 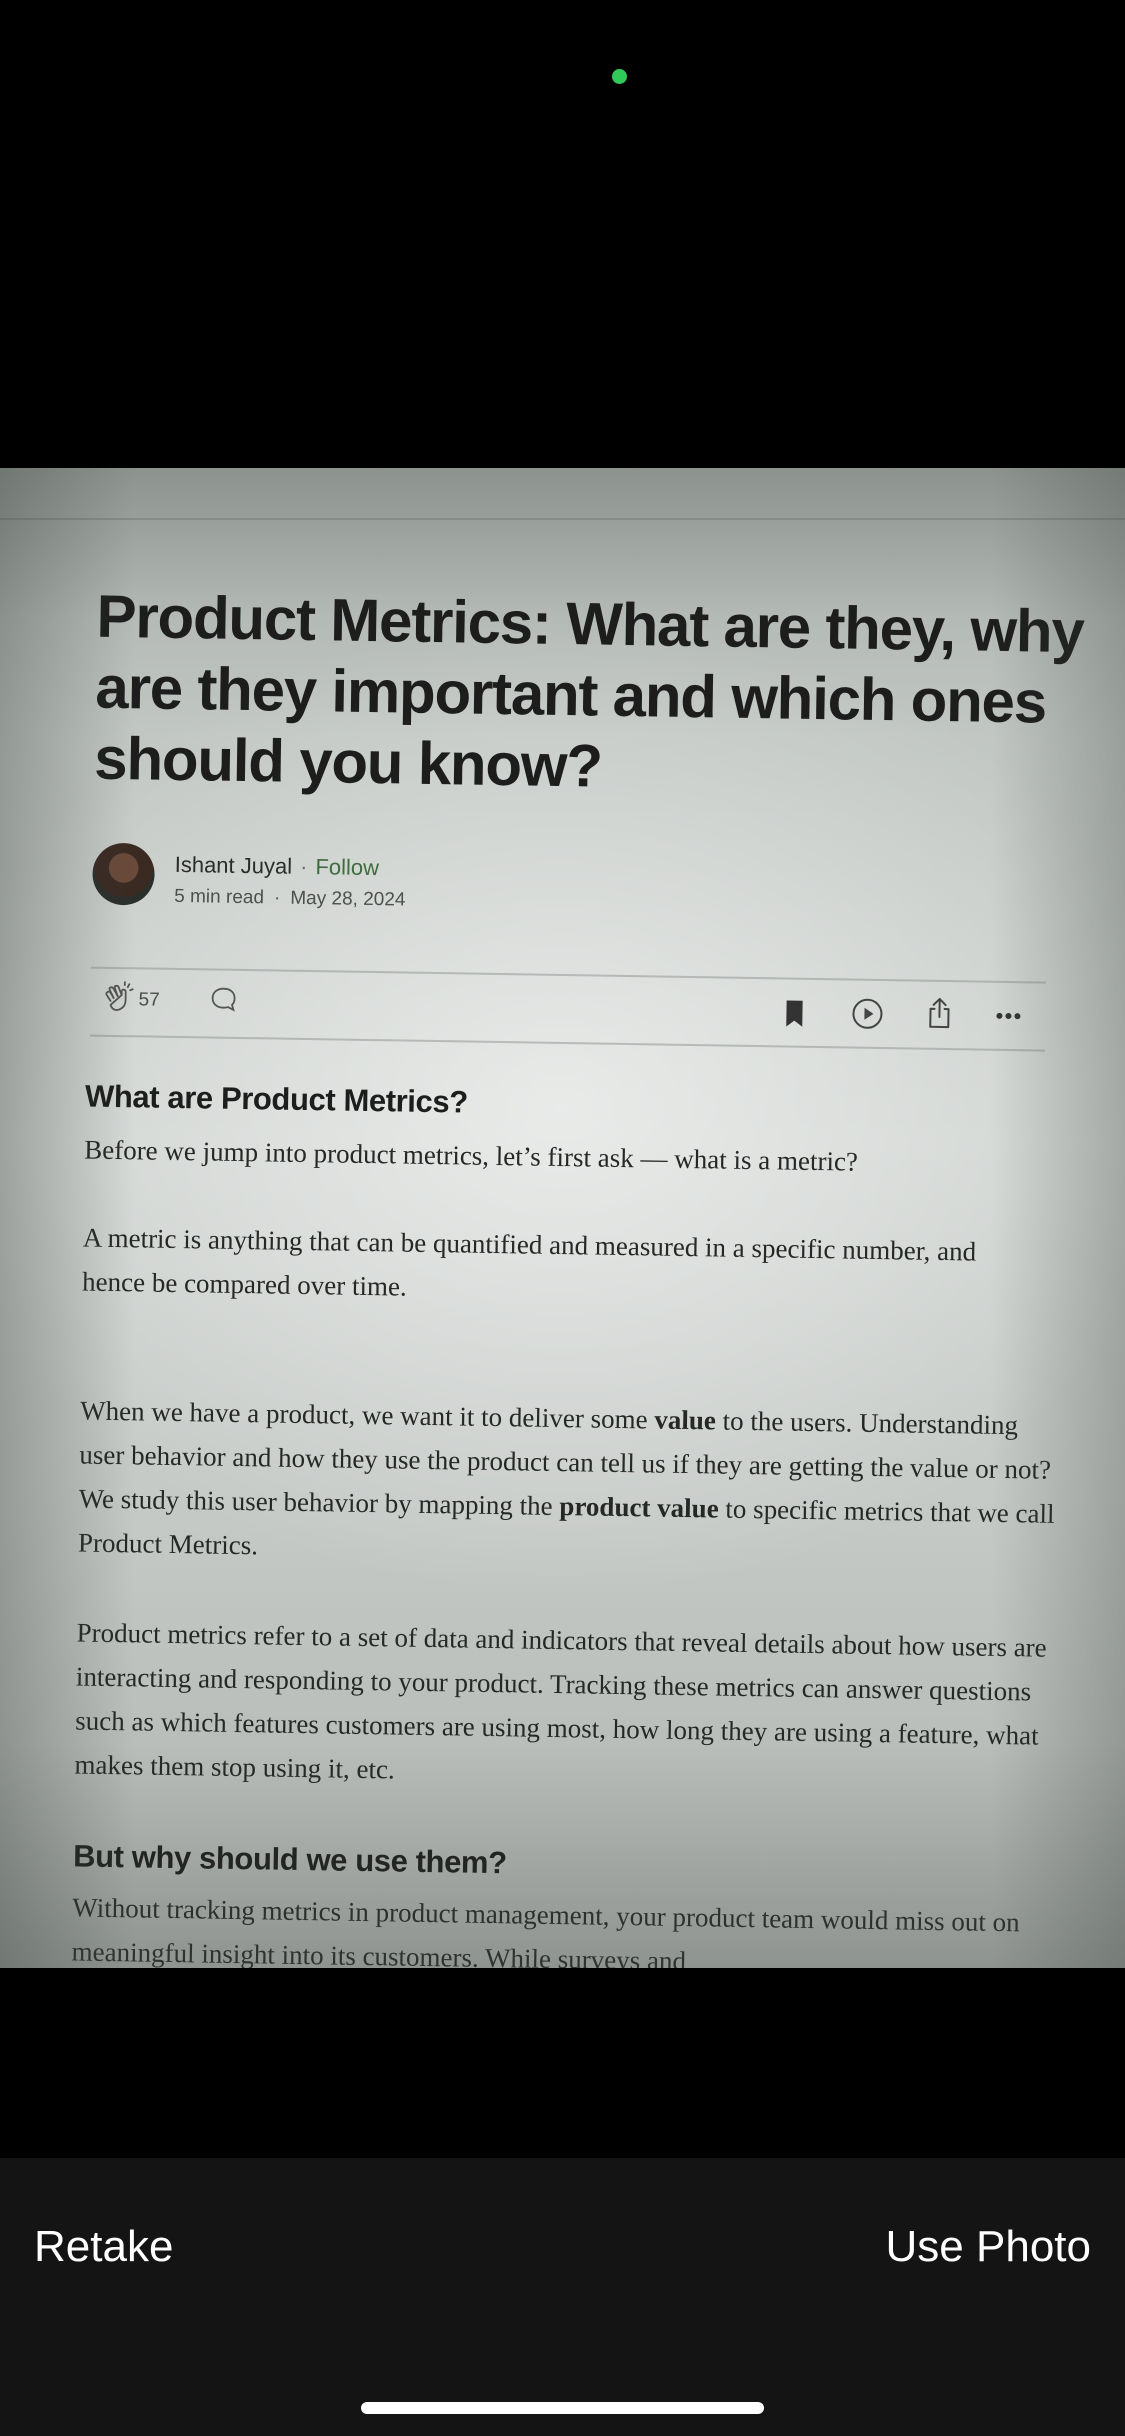 I want to click on section-heading: What are Product Metrics?, so click(x=276, y=1099).